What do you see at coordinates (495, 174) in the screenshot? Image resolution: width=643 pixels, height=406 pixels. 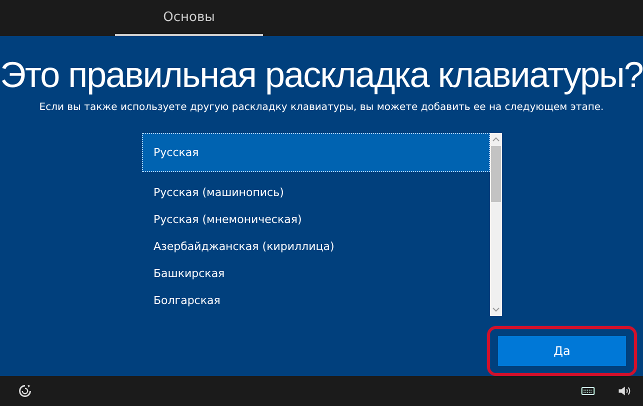 I see `scrollbar-thumb` at bounding box center [495, 174].